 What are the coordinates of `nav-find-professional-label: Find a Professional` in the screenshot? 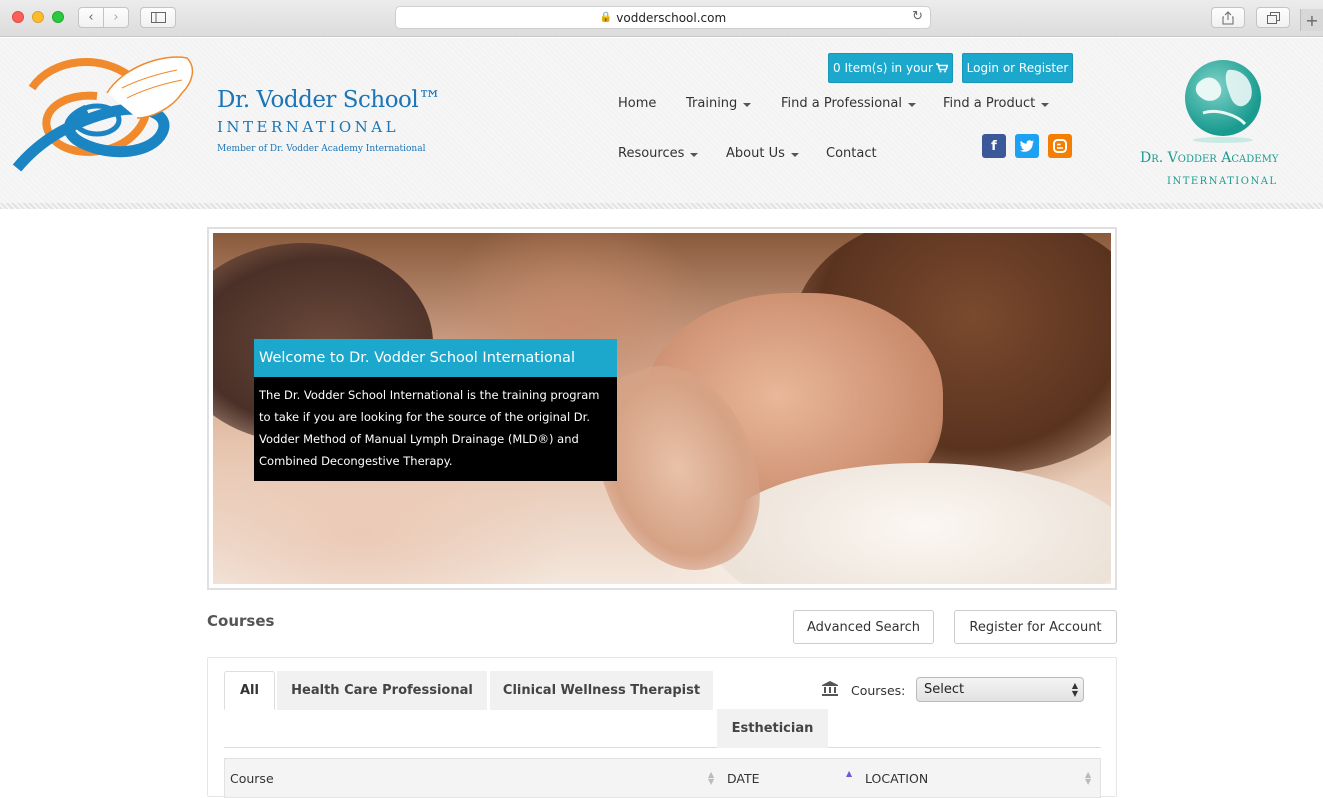 It's located at (841, 103).